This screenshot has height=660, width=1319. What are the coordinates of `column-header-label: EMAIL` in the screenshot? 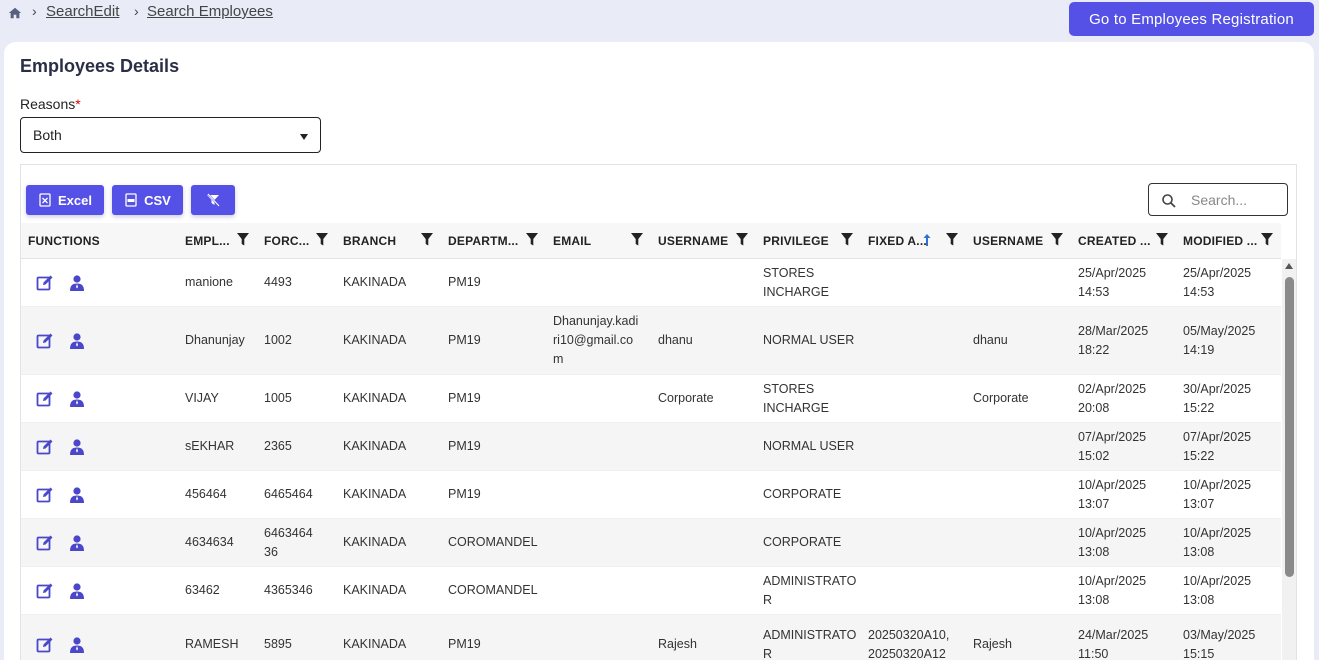 It's located at (572, 241).